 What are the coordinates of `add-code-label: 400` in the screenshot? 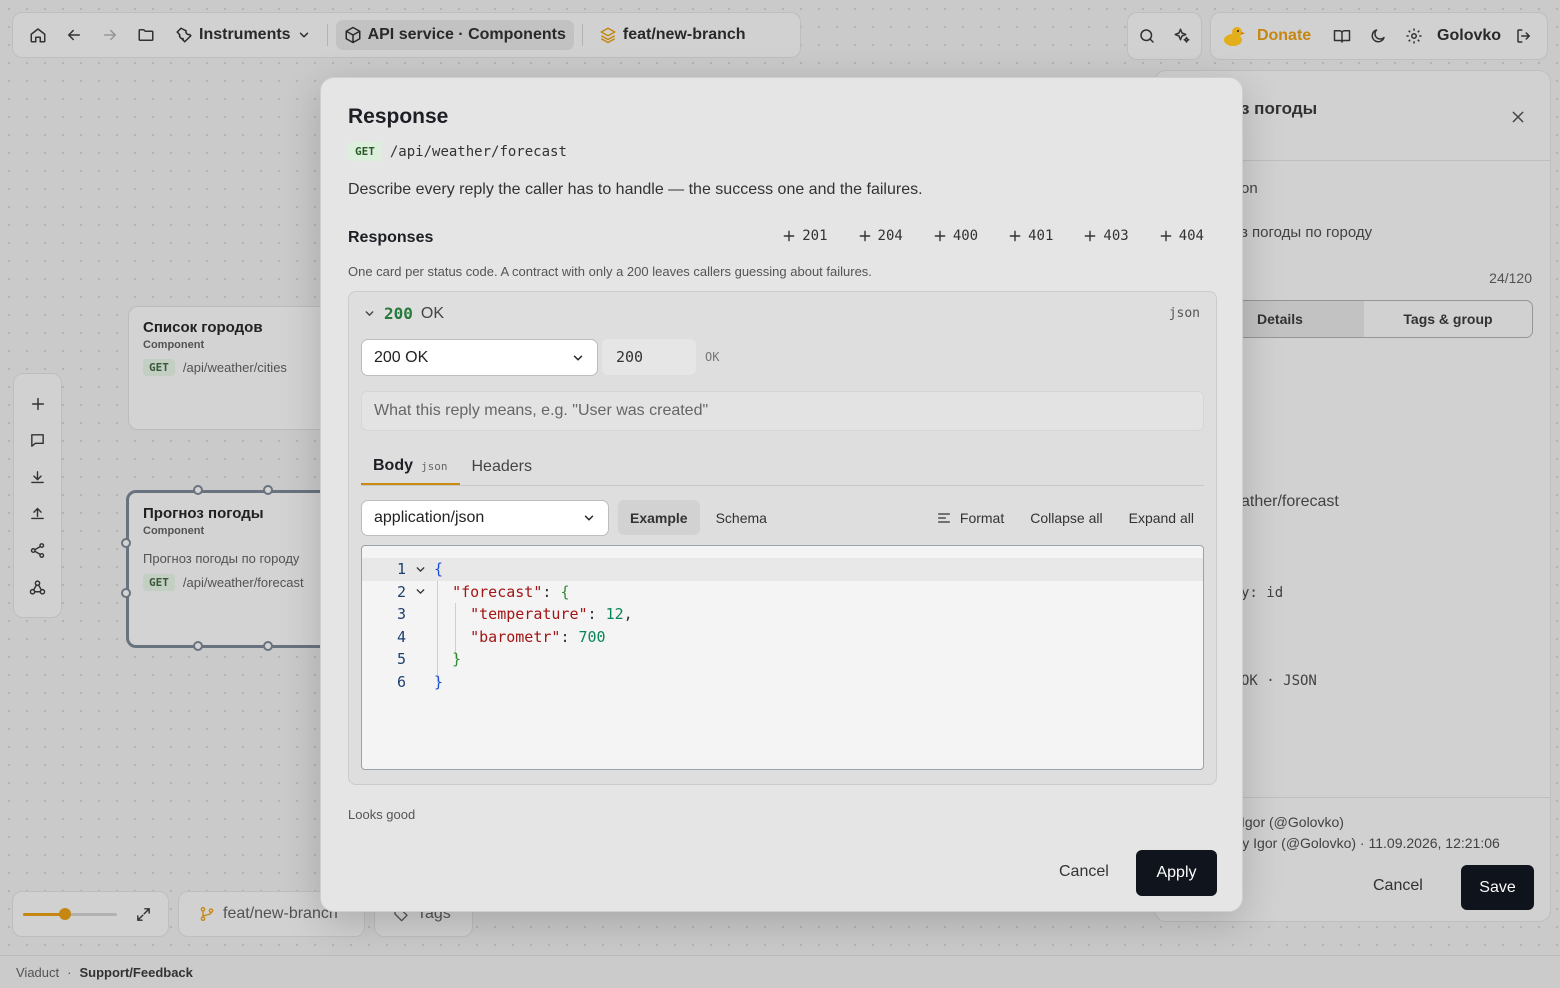 It's located at (965, 236).